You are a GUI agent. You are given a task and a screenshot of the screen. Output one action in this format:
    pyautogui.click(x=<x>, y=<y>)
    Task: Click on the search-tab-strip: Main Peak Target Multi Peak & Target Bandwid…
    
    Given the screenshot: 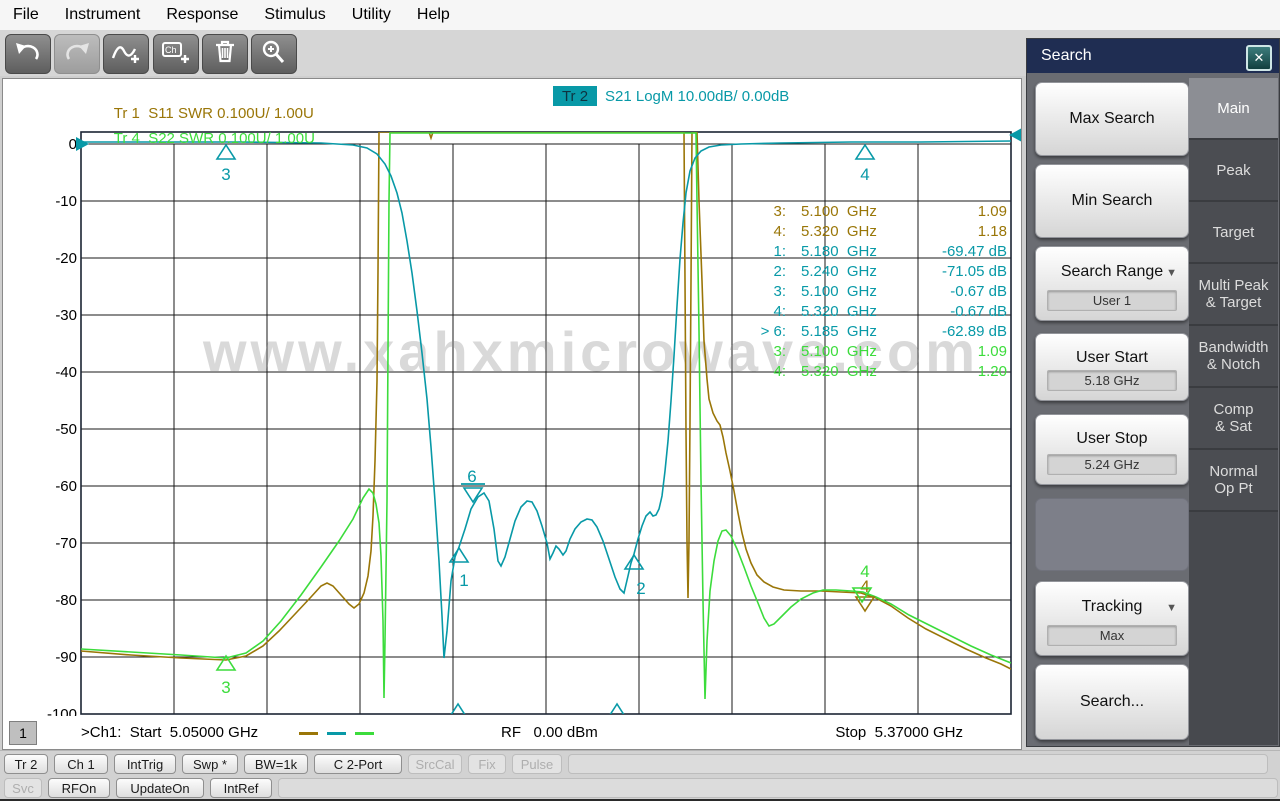 What is the action you would take?
    pyautogui.click(x=1233, y=411)
    